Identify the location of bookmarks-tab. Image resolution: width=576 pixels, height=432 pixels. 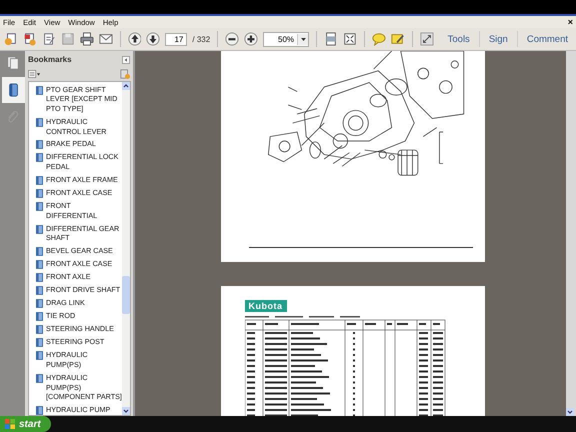
(13, 90).